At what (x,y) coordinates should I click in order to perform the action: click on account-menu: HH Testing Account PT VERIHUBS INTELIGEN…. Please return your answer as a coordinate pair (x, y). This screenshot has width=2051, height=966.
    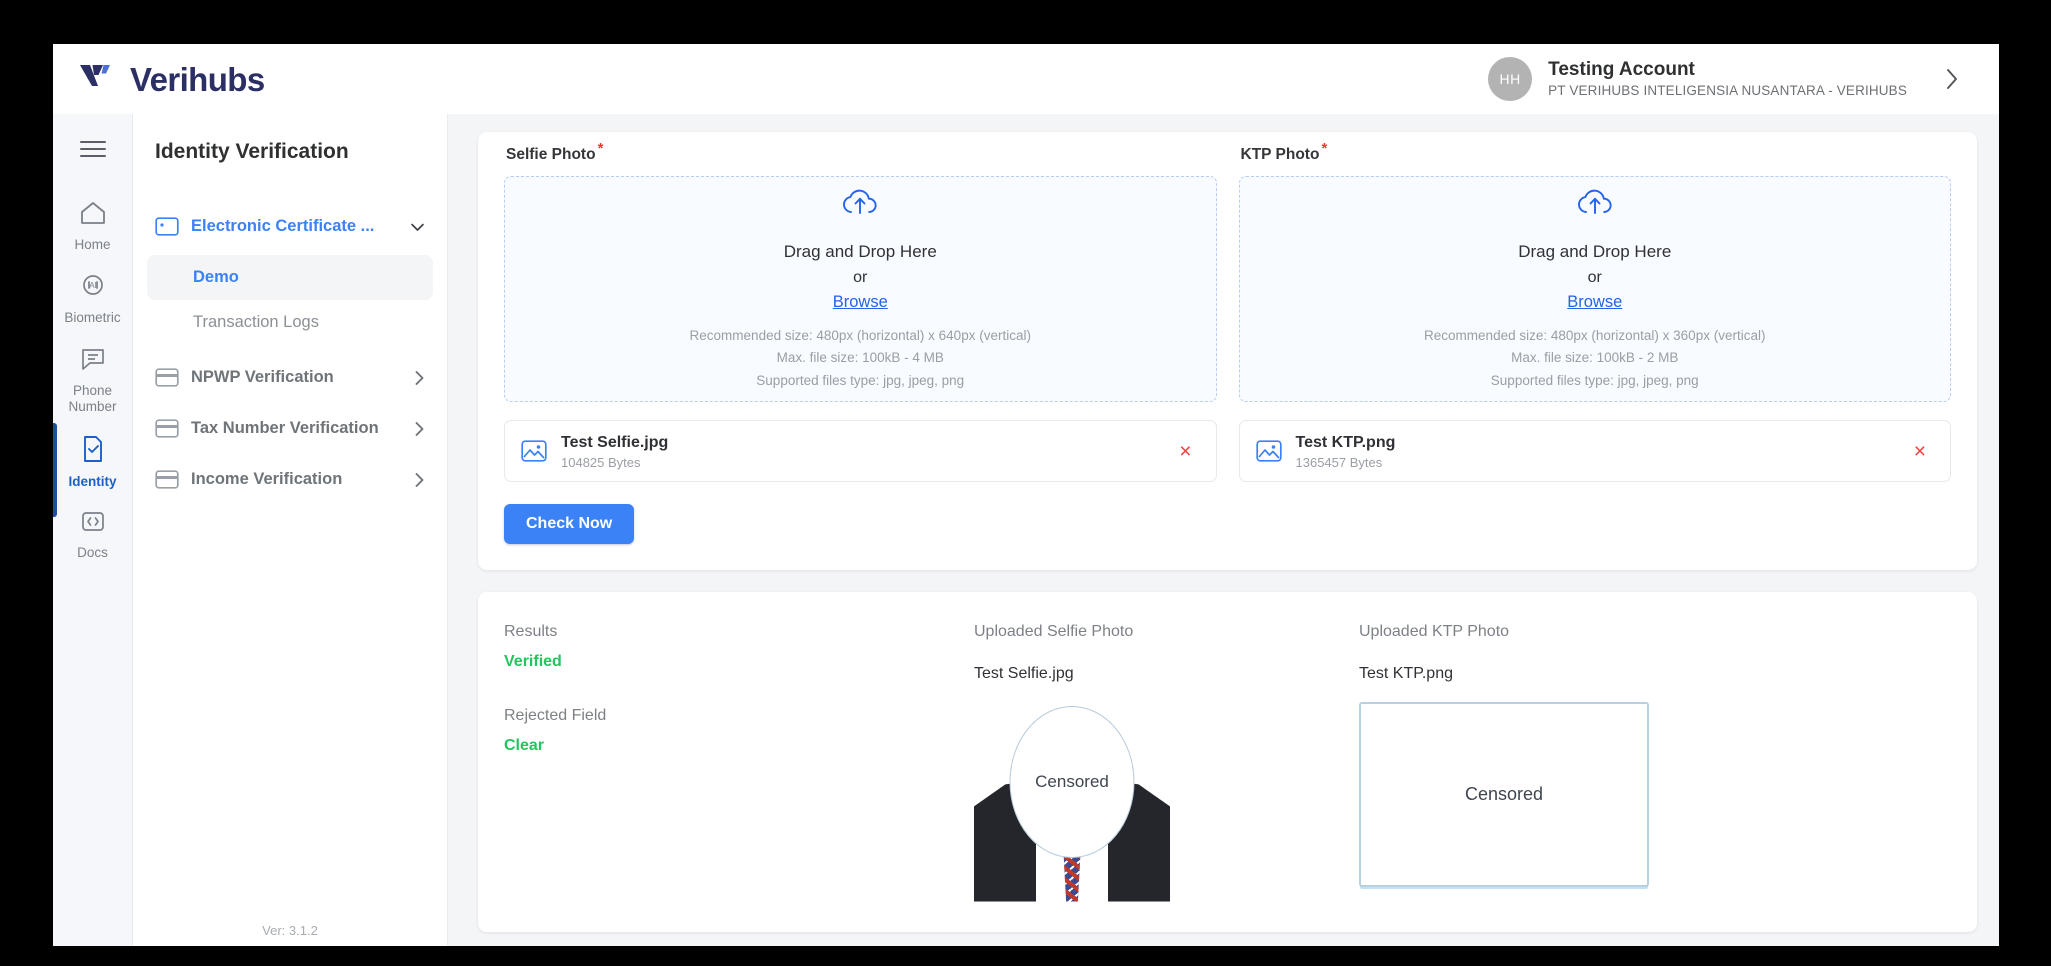
    Looking at the image, I should click on (1726, 79).